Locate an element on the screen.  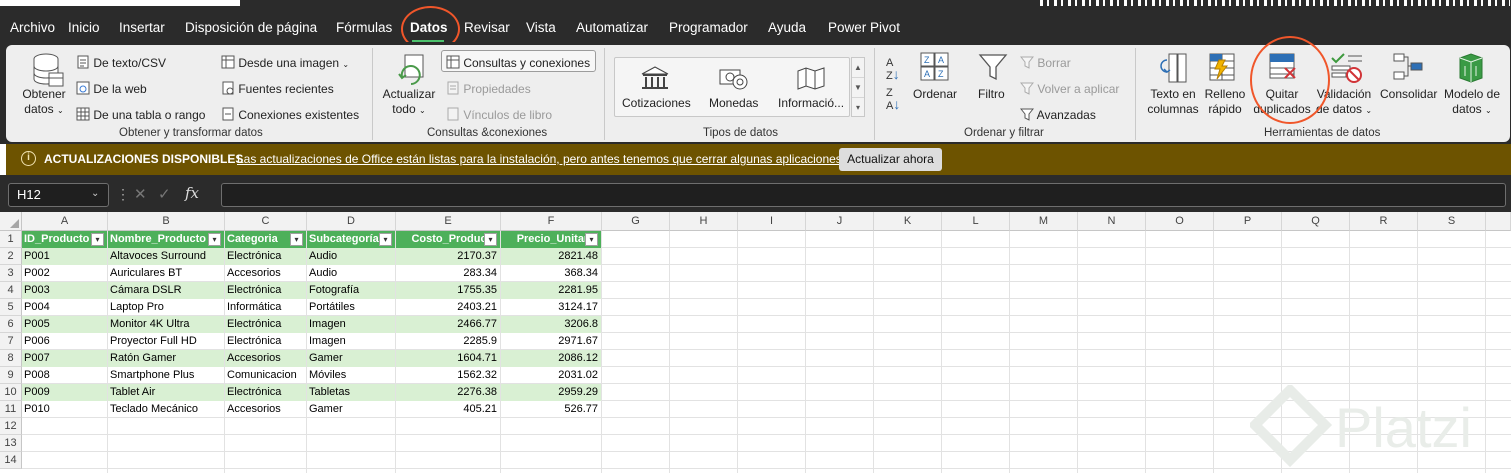
cancel-icon: ✕ is located at coordinates (140, 194).